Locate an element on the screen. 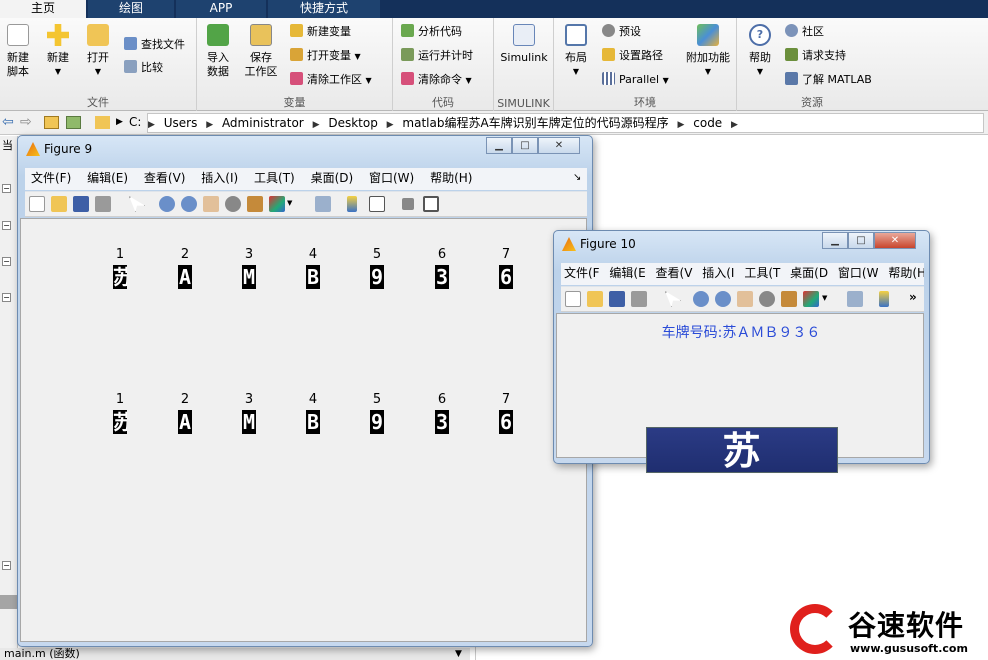 Image resolution: width=988 pixels, height=660 pixels. menu-view: 查看(V is located at coordinates (674, 273).